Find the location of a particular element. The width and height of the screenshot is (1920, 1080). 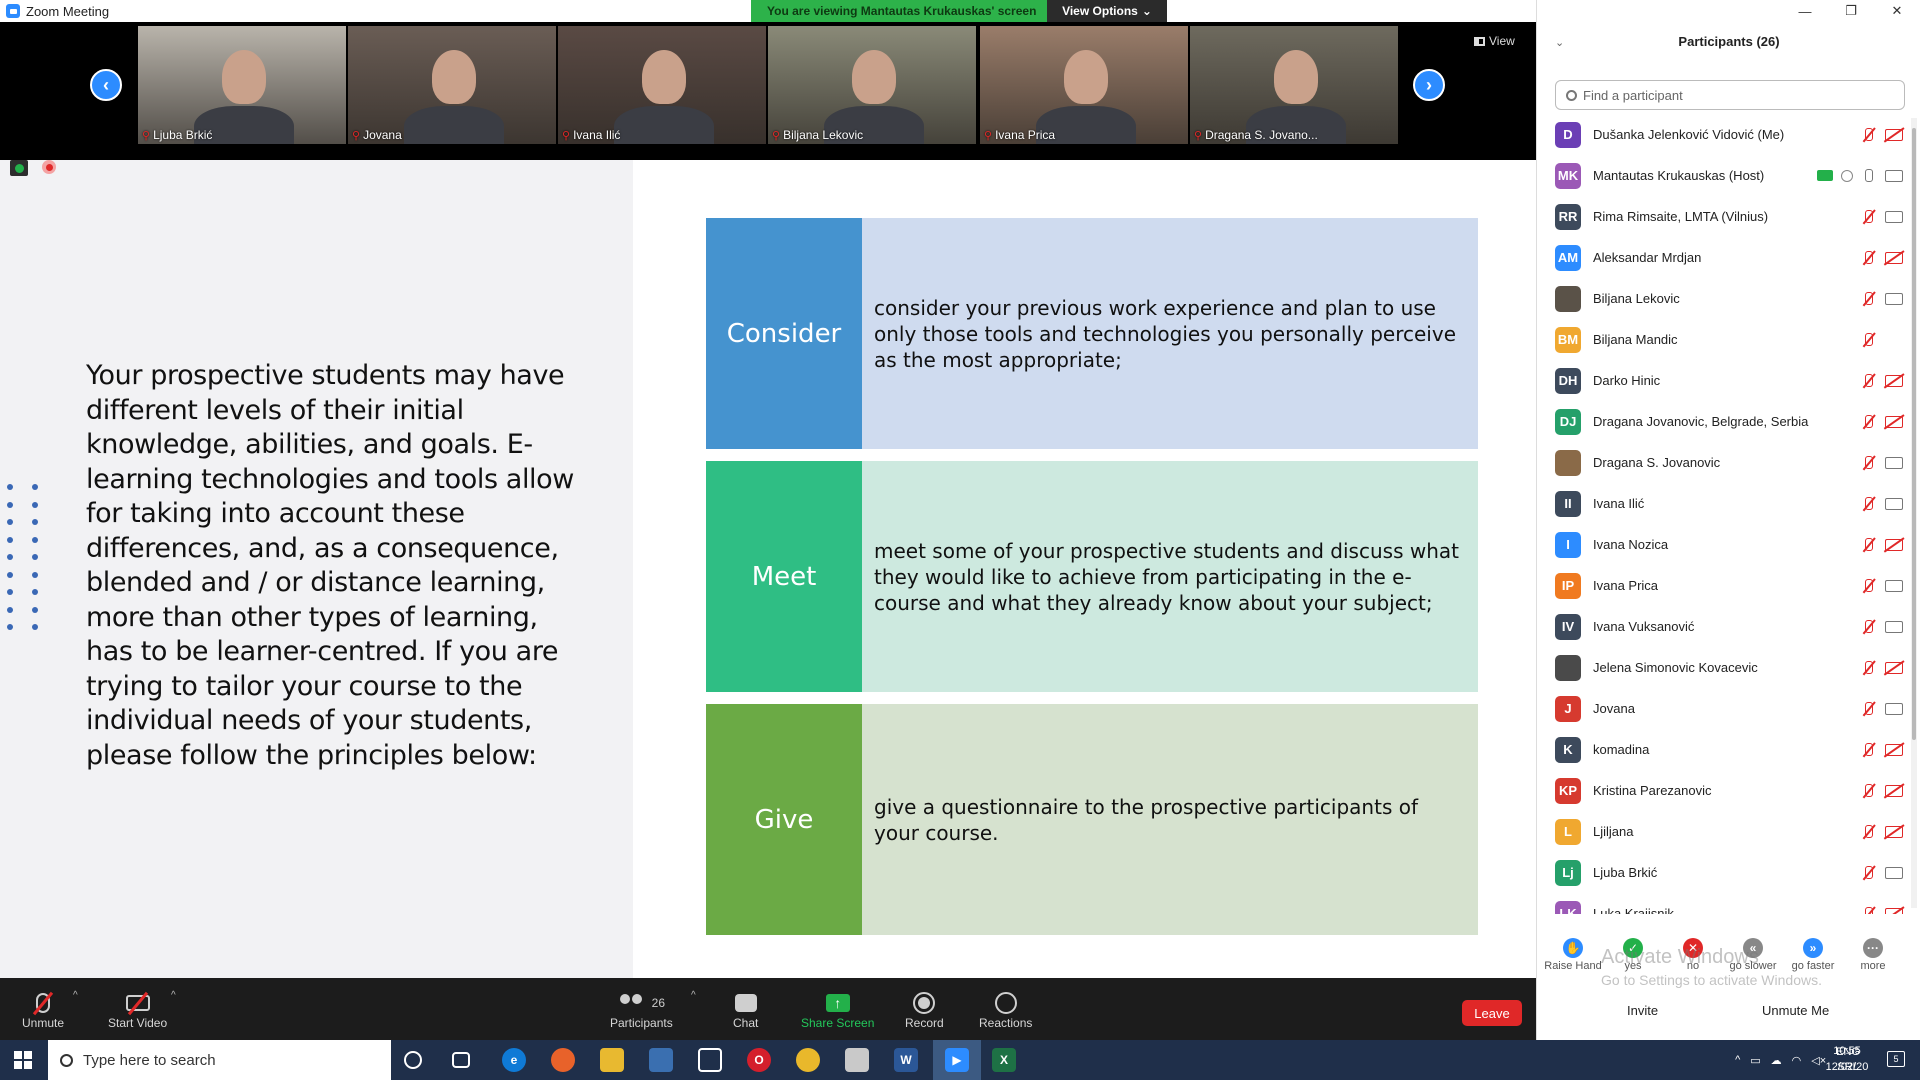

participant-row: Biljana Lekovic is located at coordinates (1722, 298).